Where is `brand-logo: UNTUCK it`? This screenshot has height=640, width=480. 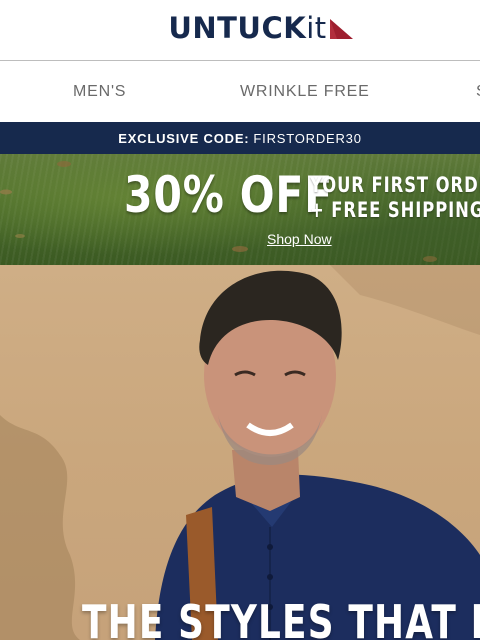 brand-logo: UNTUCK it is located at coordinates (260, 28).